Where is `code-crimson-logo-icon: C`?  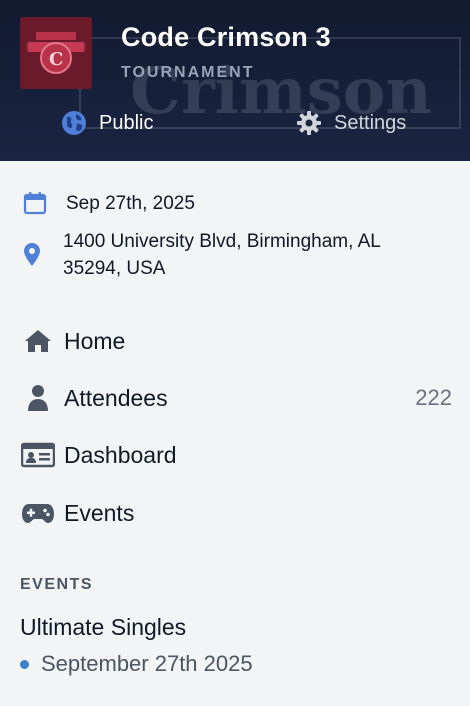
code-crimson-logo-icon: C is located at coordinates (56, 53).